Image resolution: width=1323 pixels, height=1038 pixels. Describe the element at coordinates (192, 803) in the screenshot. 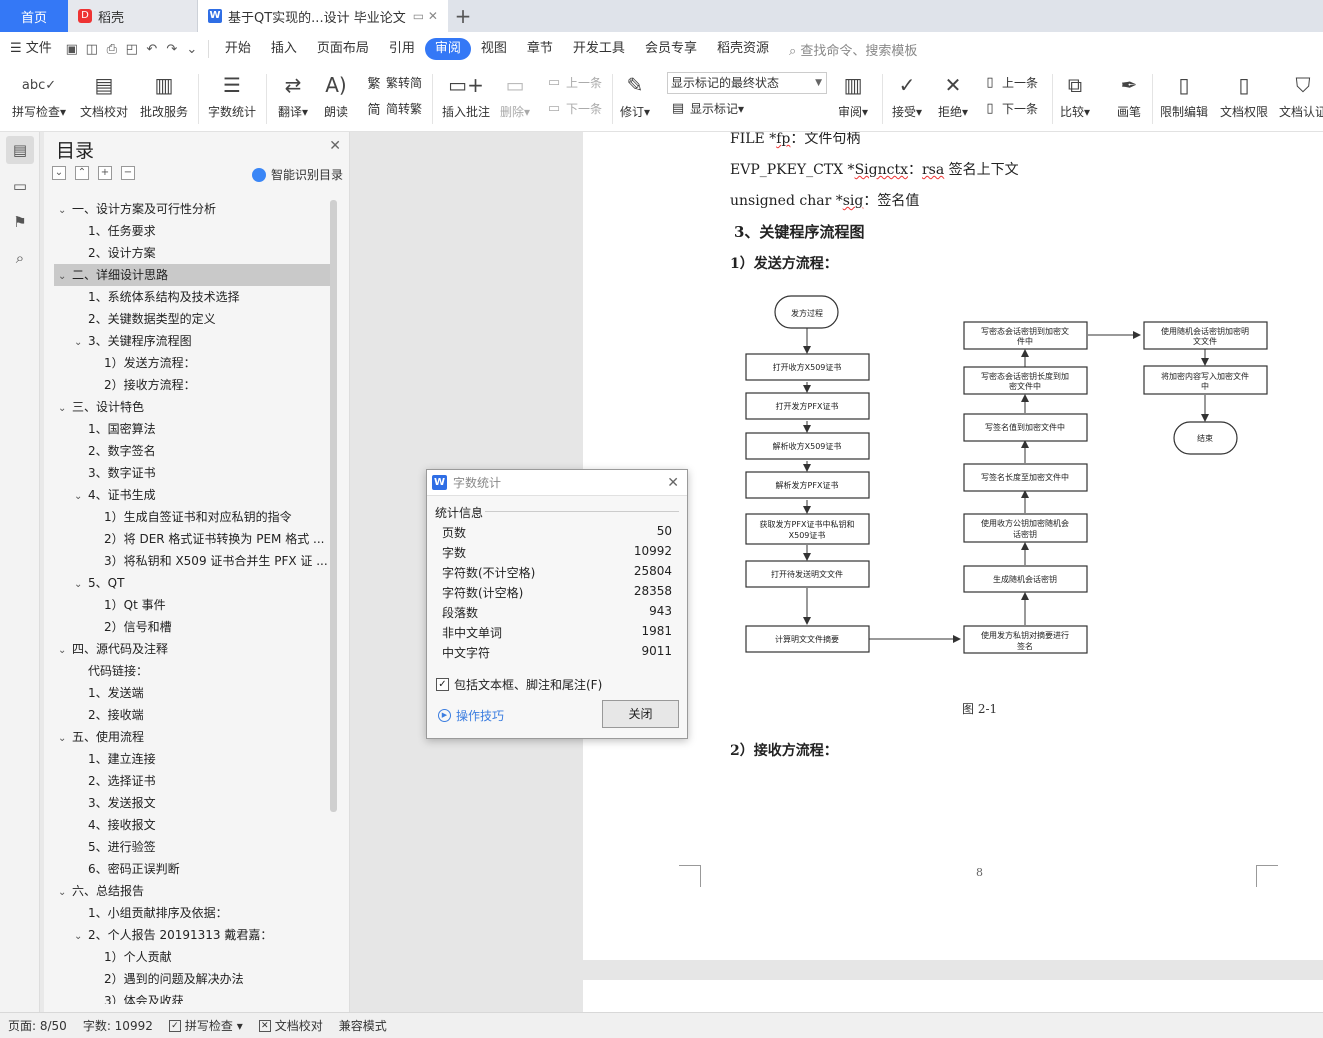

I see `toc-item: 3、发送报文` at that location.